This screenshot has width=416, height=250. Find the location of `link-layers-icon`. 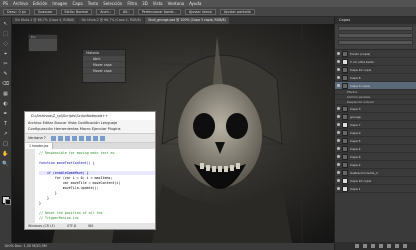

link-layers-icon is located at coordinates (357, 246).